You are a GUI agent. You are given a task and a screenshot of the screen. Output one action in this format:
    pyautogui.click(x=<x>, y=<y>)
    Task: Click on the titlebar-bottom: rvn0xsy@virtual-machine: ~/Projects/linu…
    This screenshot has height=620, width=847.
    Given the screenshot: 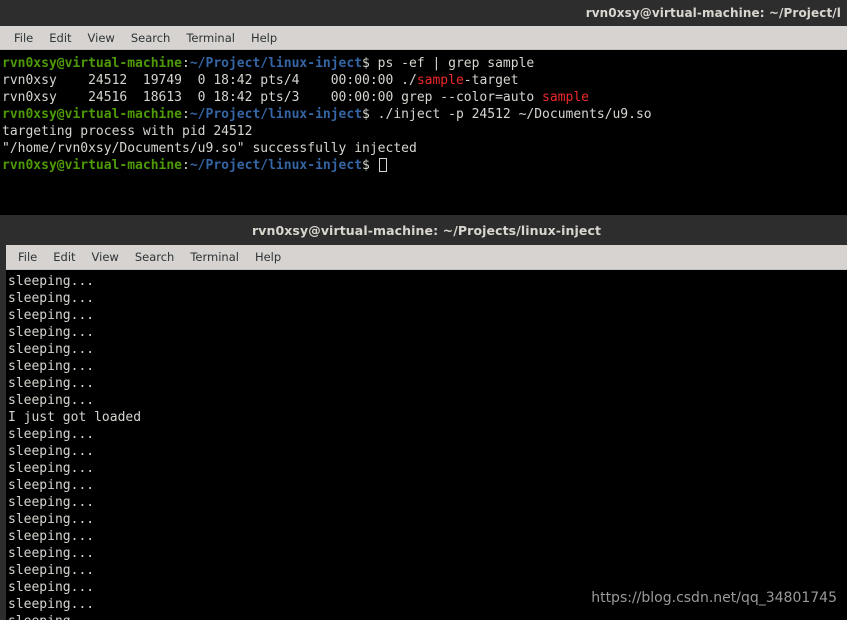 What is the action you would take?
    pyautogui.click(x=426, y=230)
    